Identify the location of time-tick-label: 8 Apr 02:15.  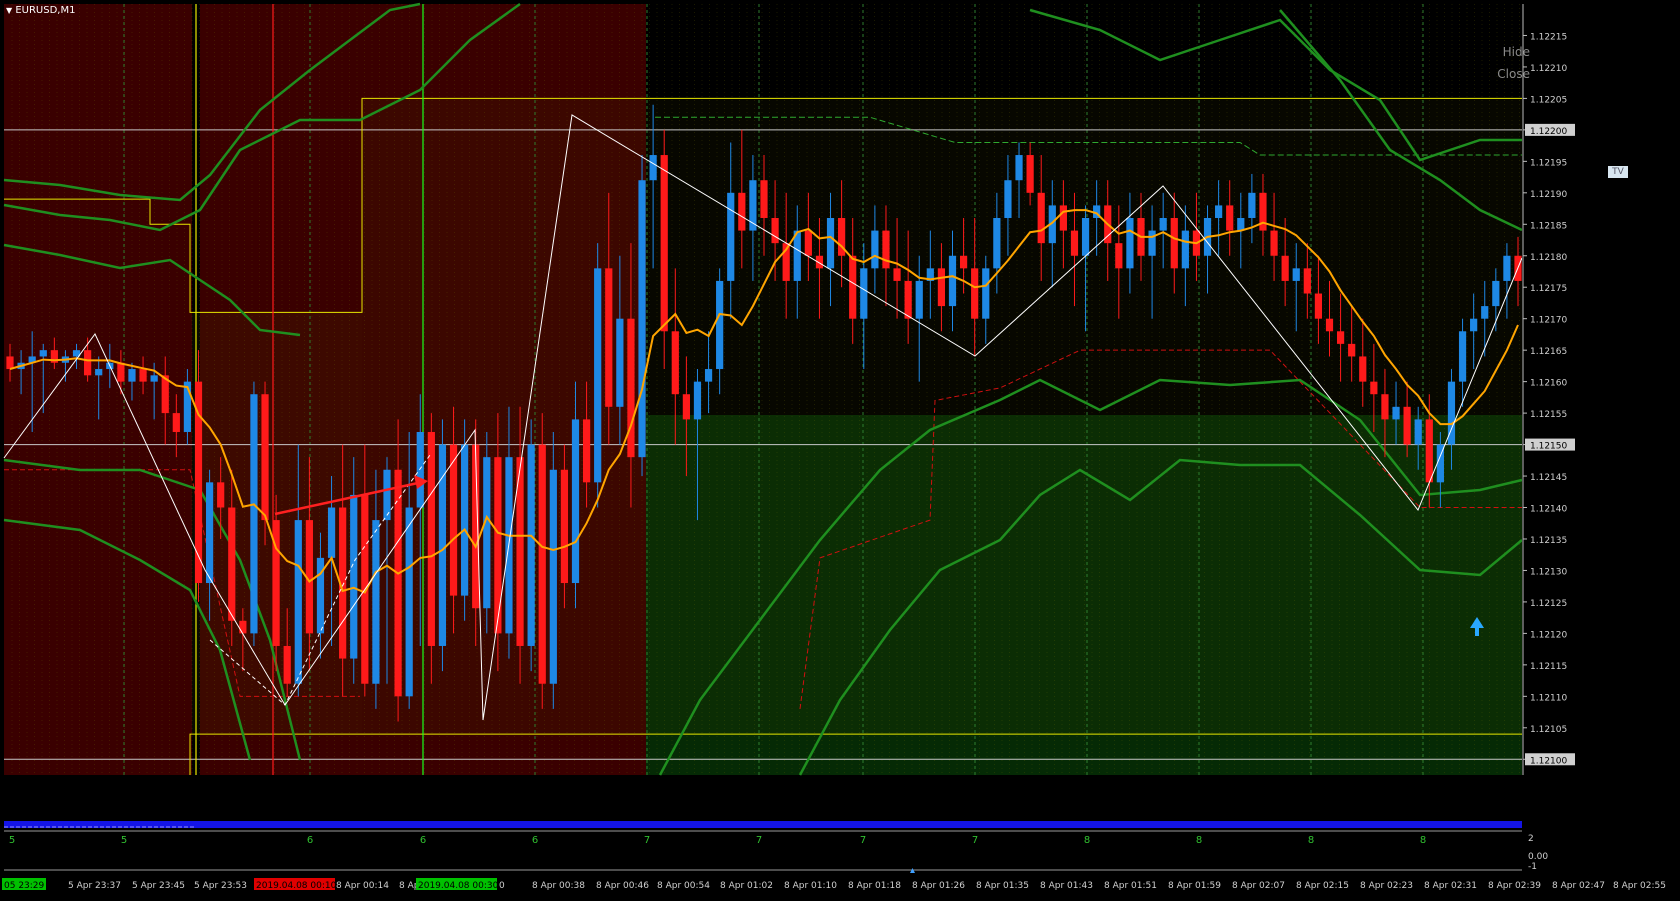
(1322, 886).